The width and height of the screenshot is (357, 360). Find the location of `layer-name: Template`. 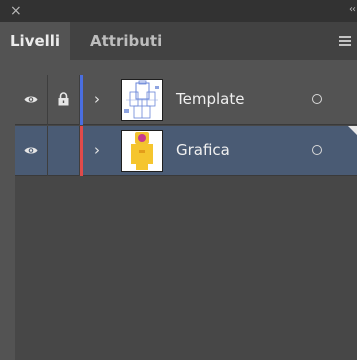

layer-name: Template is located at coordinates (210, 99).